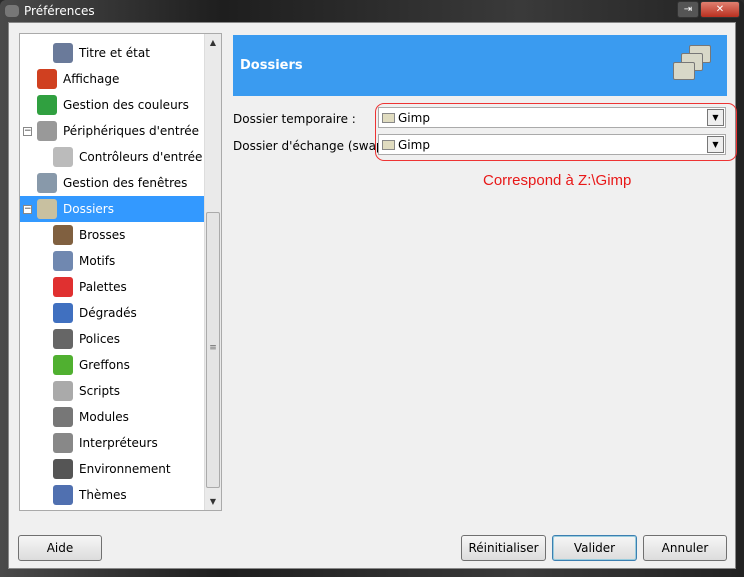  I want to click on tree-item: Titre et état, so click(112, 53).